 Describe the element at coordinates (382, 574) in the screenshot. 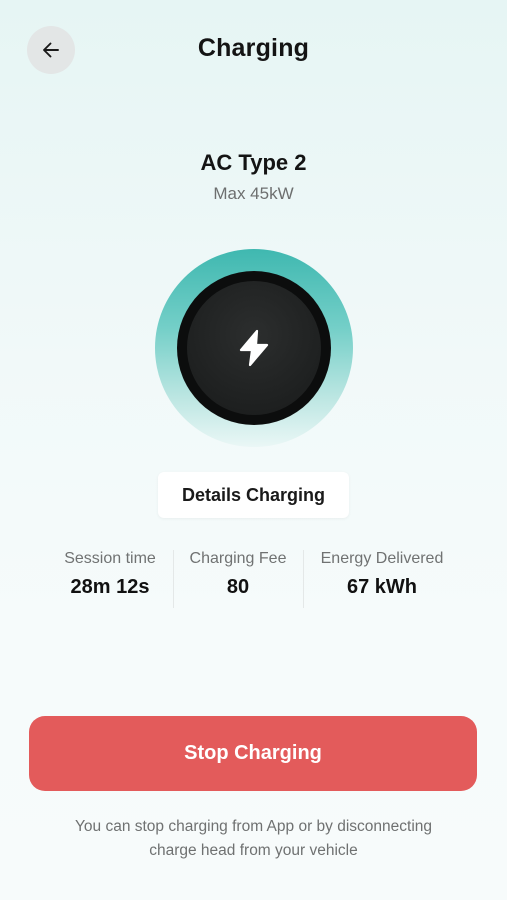

I see `stat-energy-delivered: Energy Delivered 67 kWh` at that location.